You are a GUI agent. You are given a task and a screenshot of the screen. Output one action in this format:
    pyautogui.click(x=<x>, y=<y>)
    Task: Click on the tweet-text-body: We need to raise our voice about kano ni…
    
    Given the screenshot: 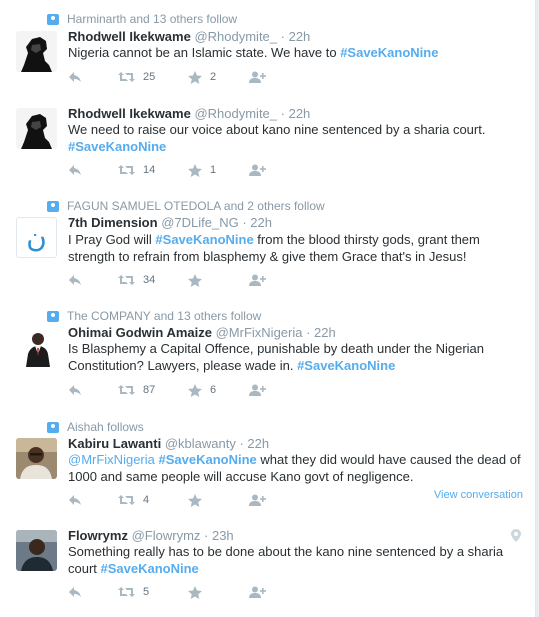 What is the action you would take?
    pyautogui.click(x=277, y=129)
    